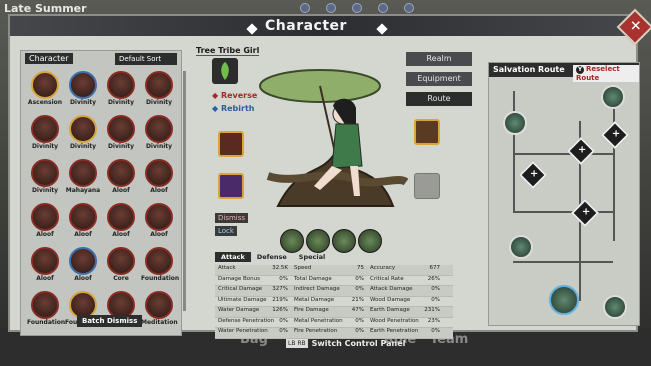 Image resolution: width=651 pixels, height=366 pixels. What do you see at coordinates (329, 333) in the screenshot?
I see `stat-cell: Fire Penetration 0%` at bounding box center [329, 333].